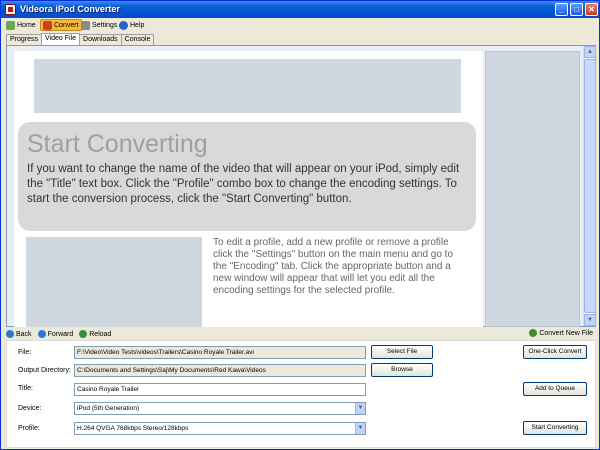 The image size is (600, 450). I want to click on help-icon, so click(123, 25).